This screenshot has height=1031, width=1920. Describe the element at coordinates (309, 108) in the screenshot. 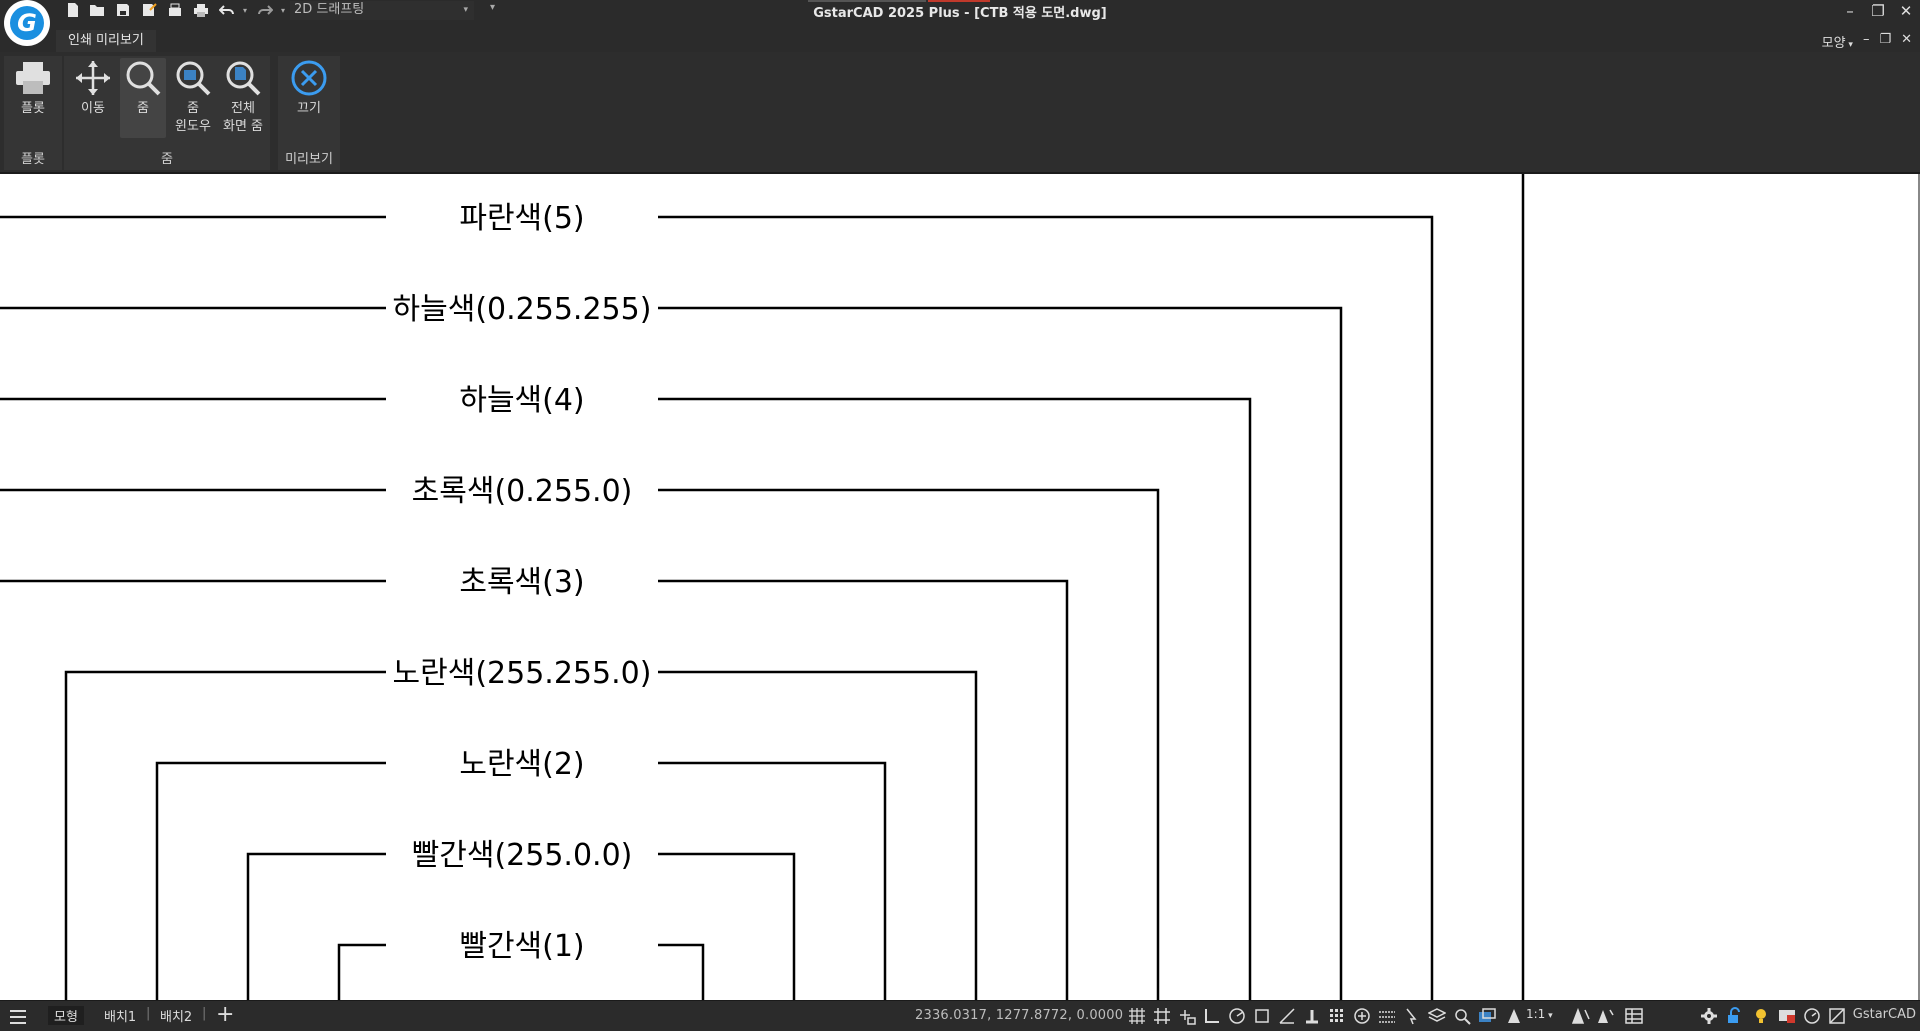

I see `close-preview-label: 끄기` at that location.